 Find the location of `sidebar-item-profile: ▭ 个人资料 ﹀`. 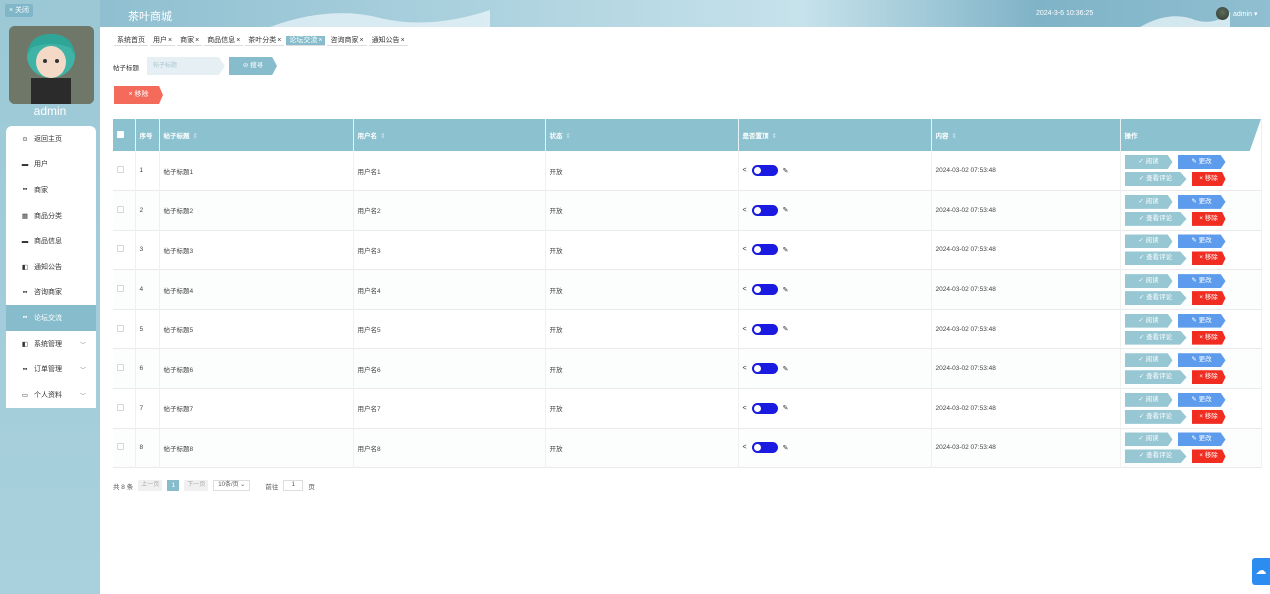

sidebar-item-profile: ▭ 个人资料 ﹀ is located at coordinates (51, 395).